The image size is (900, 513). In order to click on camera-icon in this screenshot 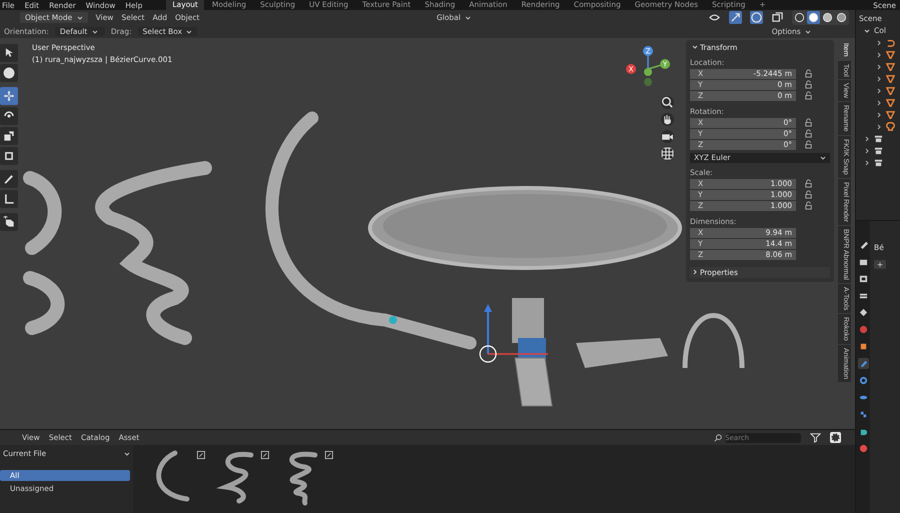, I will do `click(667, 136)`.